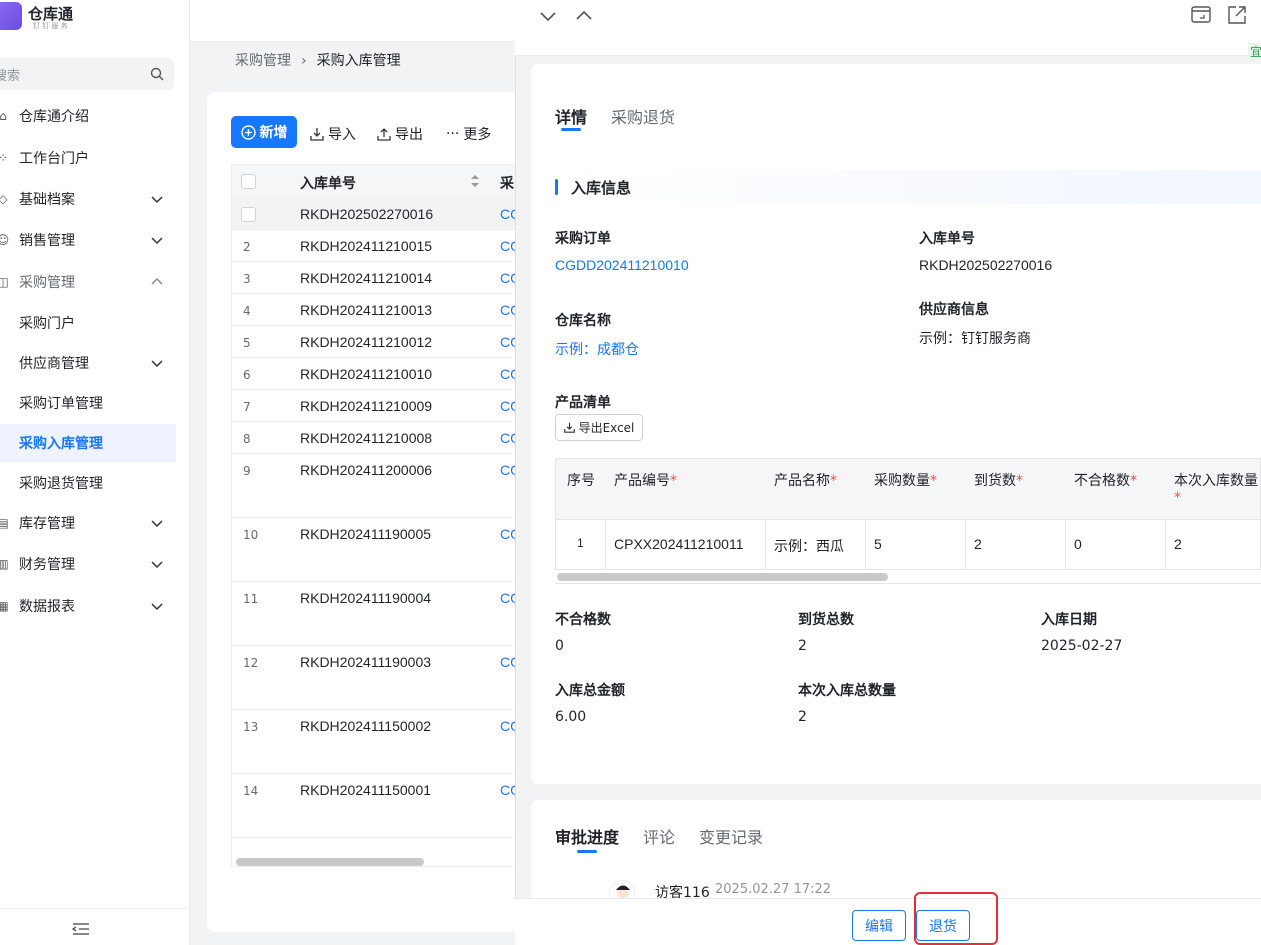 This screenshot has width=1261, height=945. What do you see at coordinates (366, 342) in the screenshot?
I see `row-inbound-no: RKDH202411210012` at bounding box center [366, 342].